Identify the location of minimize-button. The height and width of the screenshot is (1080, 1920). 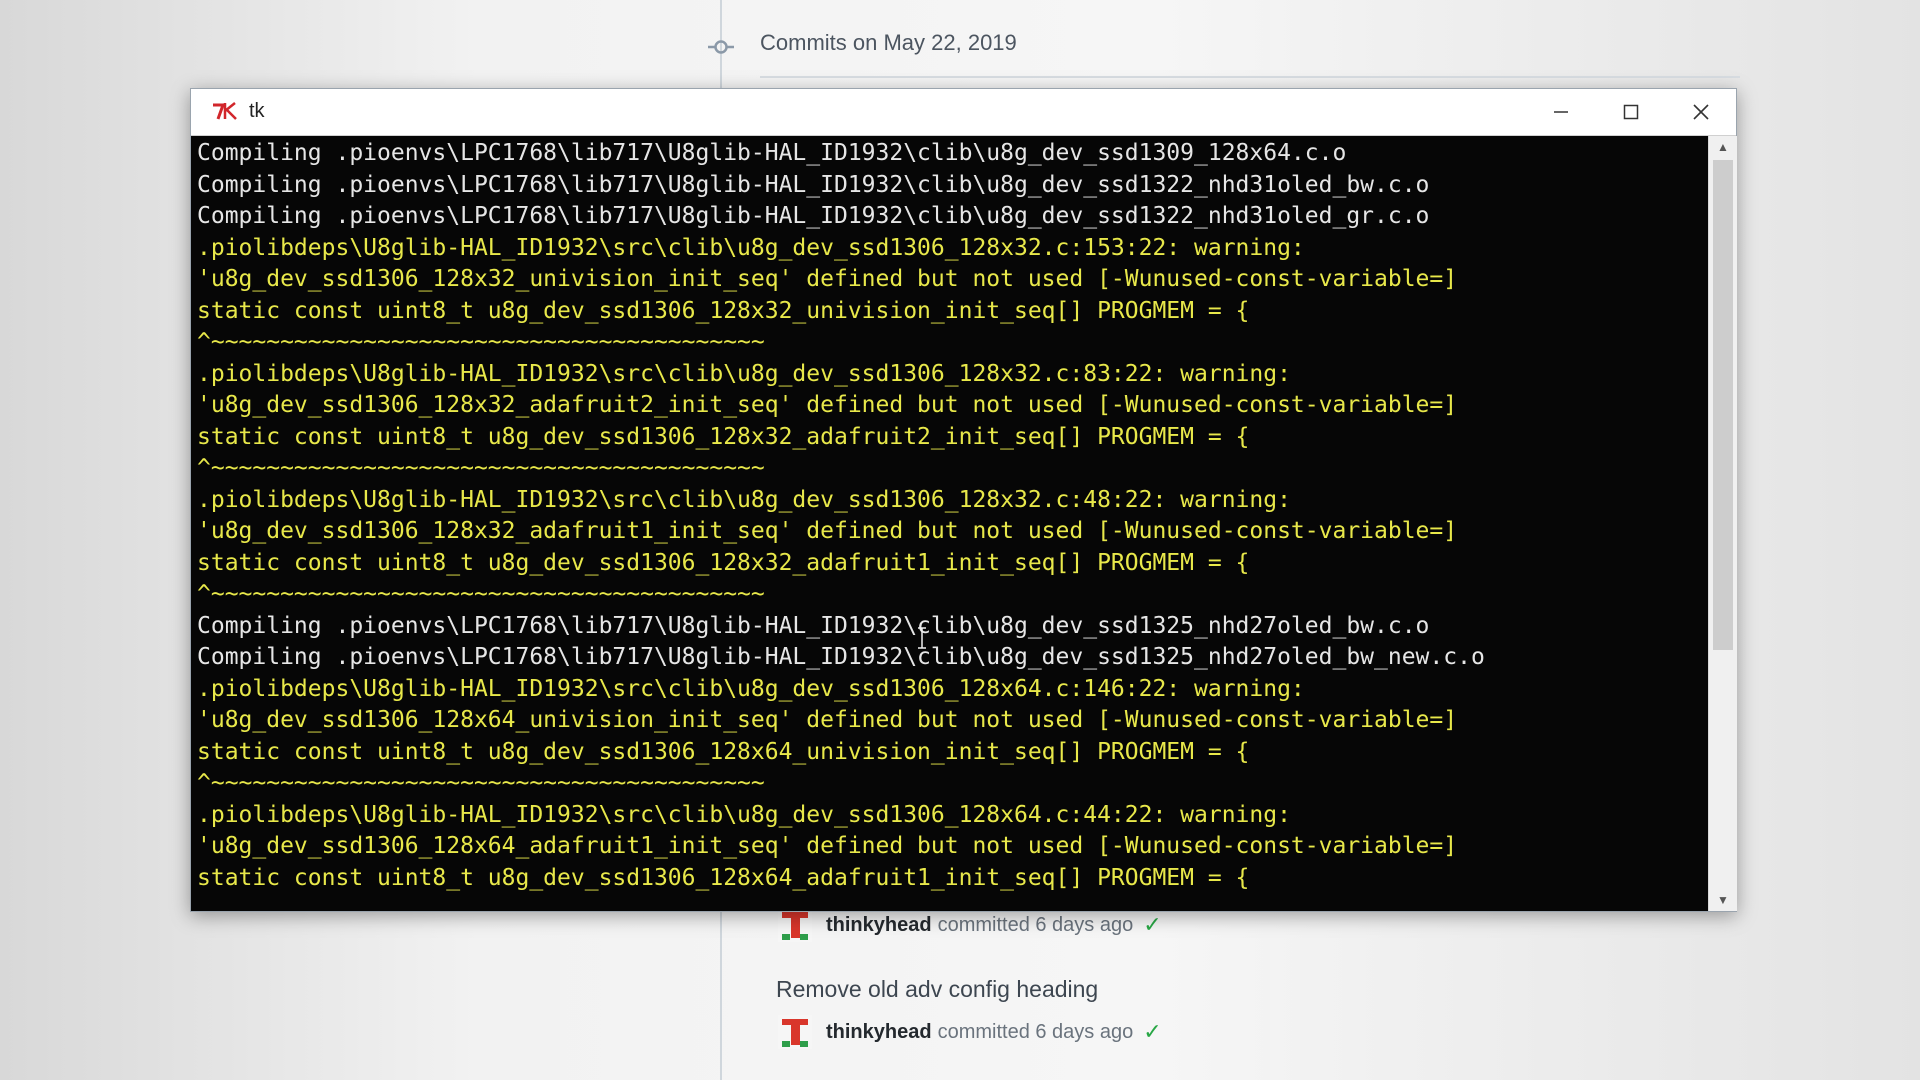
(1561, 112).